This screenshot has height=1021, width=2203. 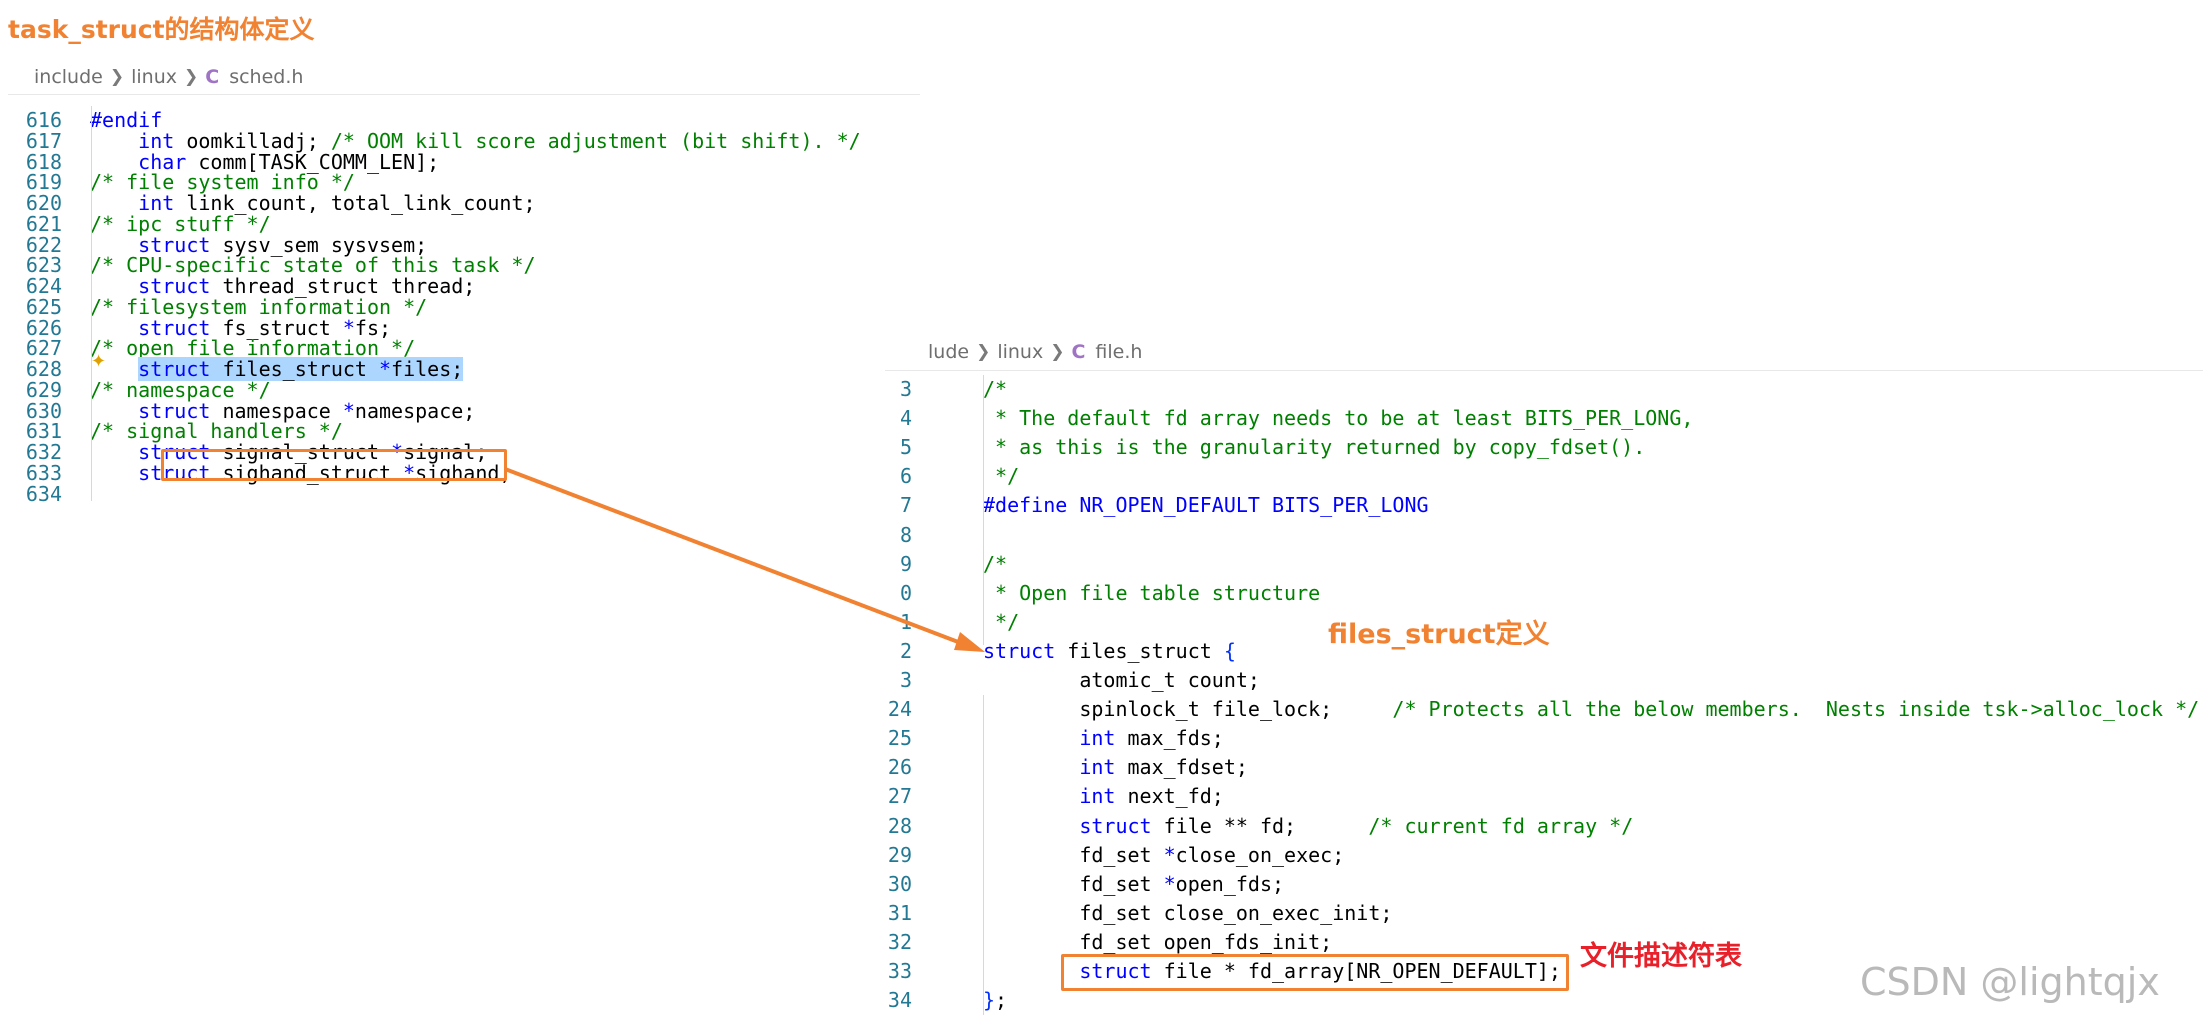 I want to click on code-line: 7 #define NR_OPEN_DEFAULT BITS_PER_LONG, so click(x=1544, y=505).